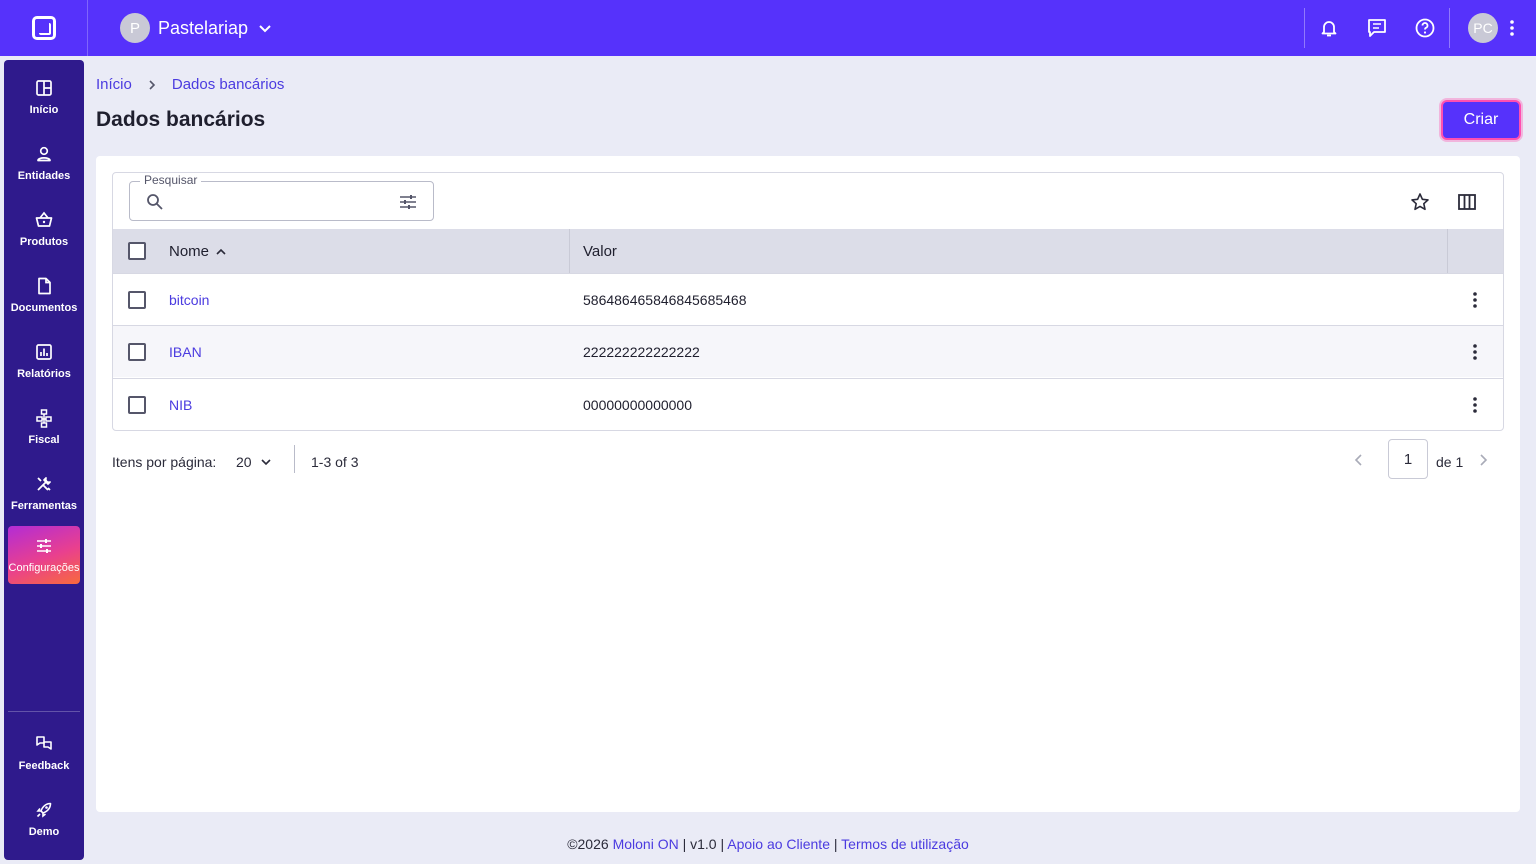  Describe the element at coordinates (44, 711) in the screenshot. I see `sidebar-divider` at that location.